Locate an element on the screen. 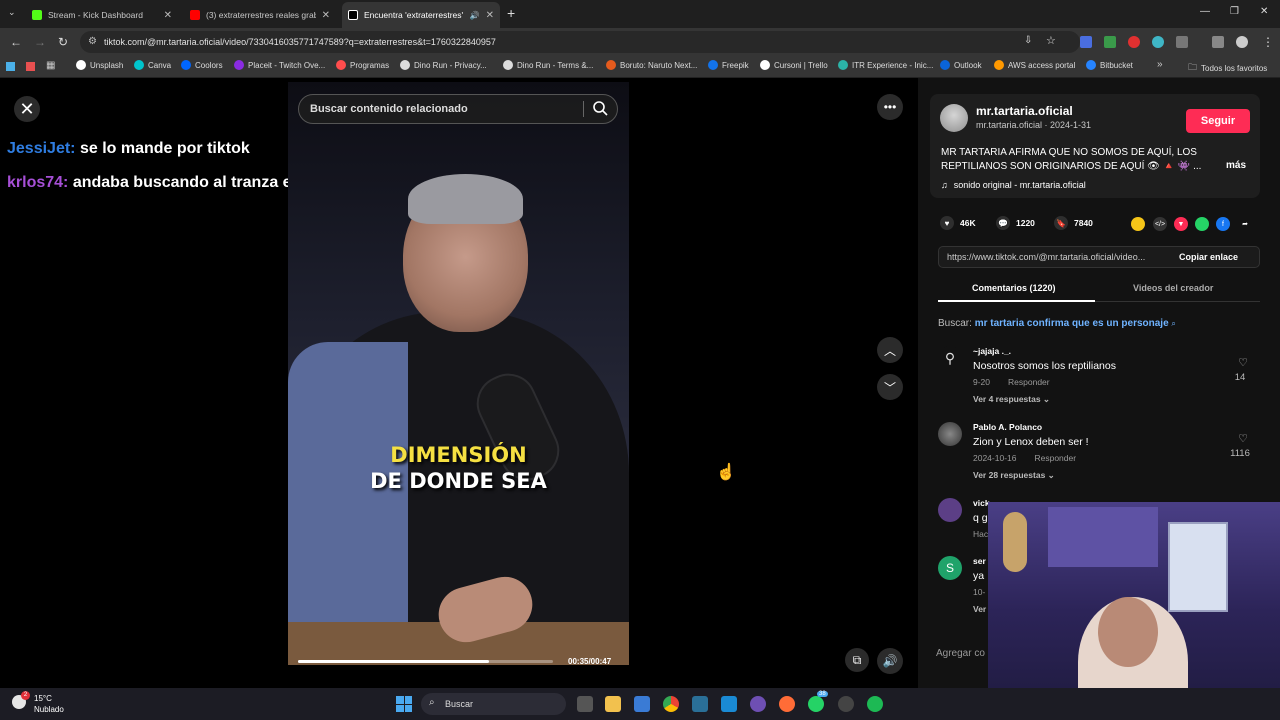  video-progress-bar is located at coordinates (425, 661).